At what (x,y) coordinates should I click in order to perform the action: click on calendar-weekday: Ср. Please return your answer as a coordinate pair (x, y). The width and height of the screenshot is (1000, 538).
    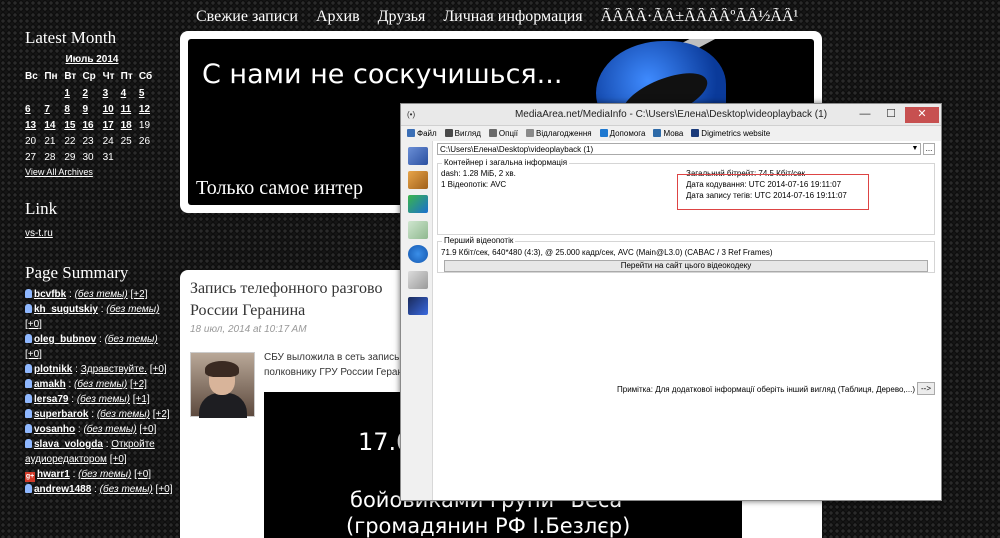
    Looking at the image, I should click on (89, 76).